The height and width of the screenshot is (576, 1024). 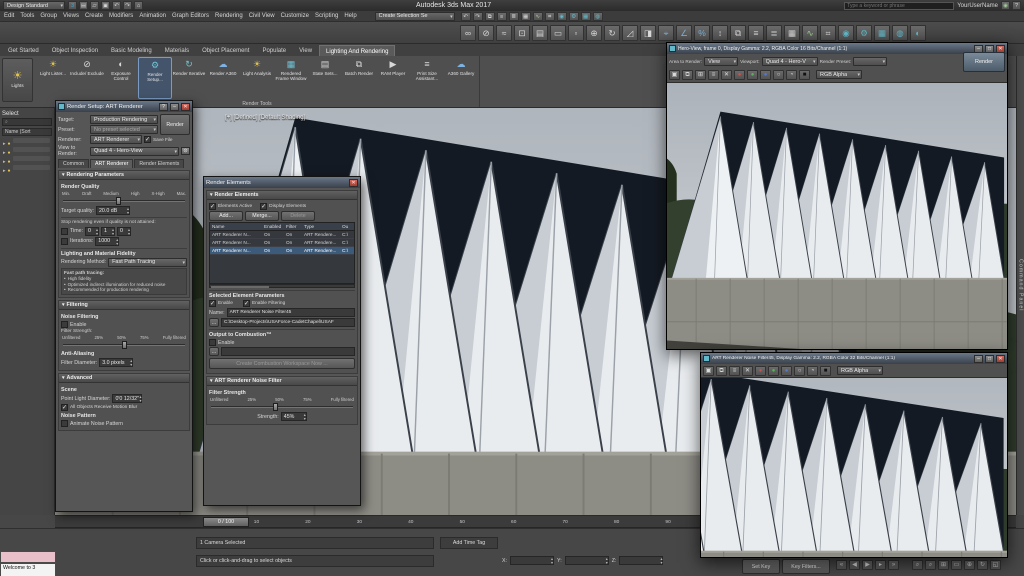 What do you see at coordinates (765, 74) in the screenshot?
I see `channel-blue-icon: ●` at bounding box center [765, 74].